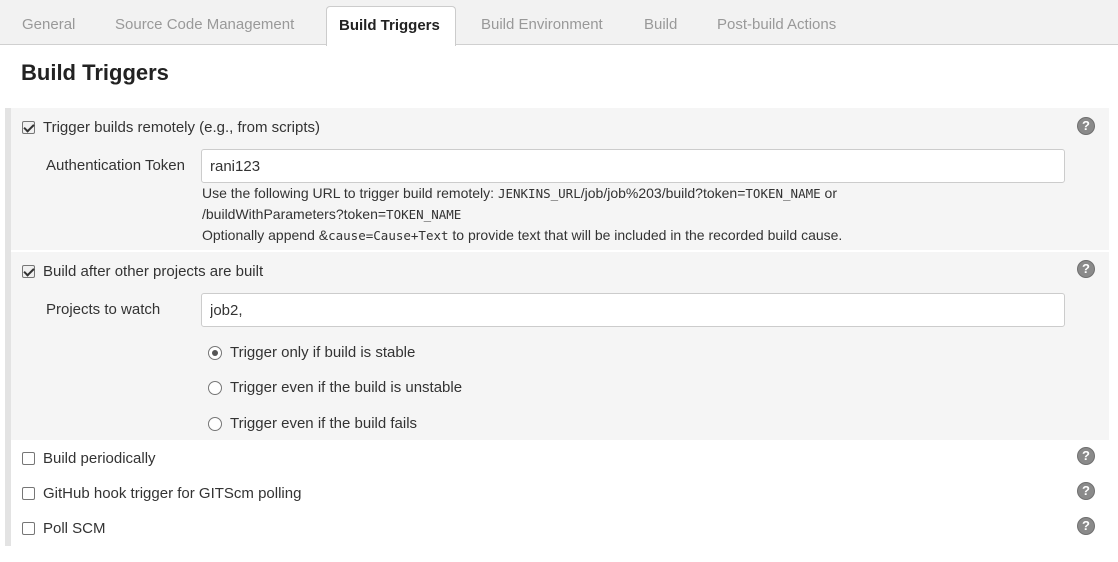 This screenshot has height=562, width=1118. I want to click on help-text: /buildWithParameters?token=, so click(294, 214).